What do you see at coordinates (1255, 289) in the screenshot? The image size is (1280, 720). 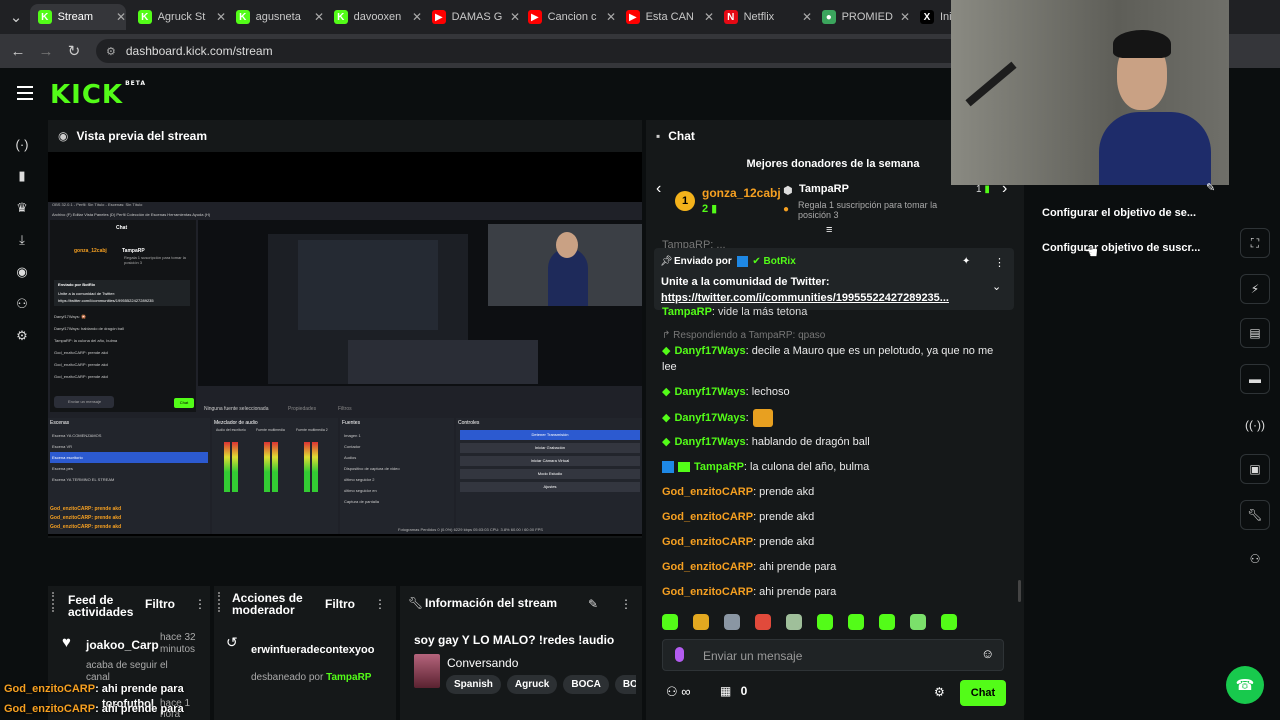 I see `lightning-icon: ⚡︎` at bounding box center [1255, 289].